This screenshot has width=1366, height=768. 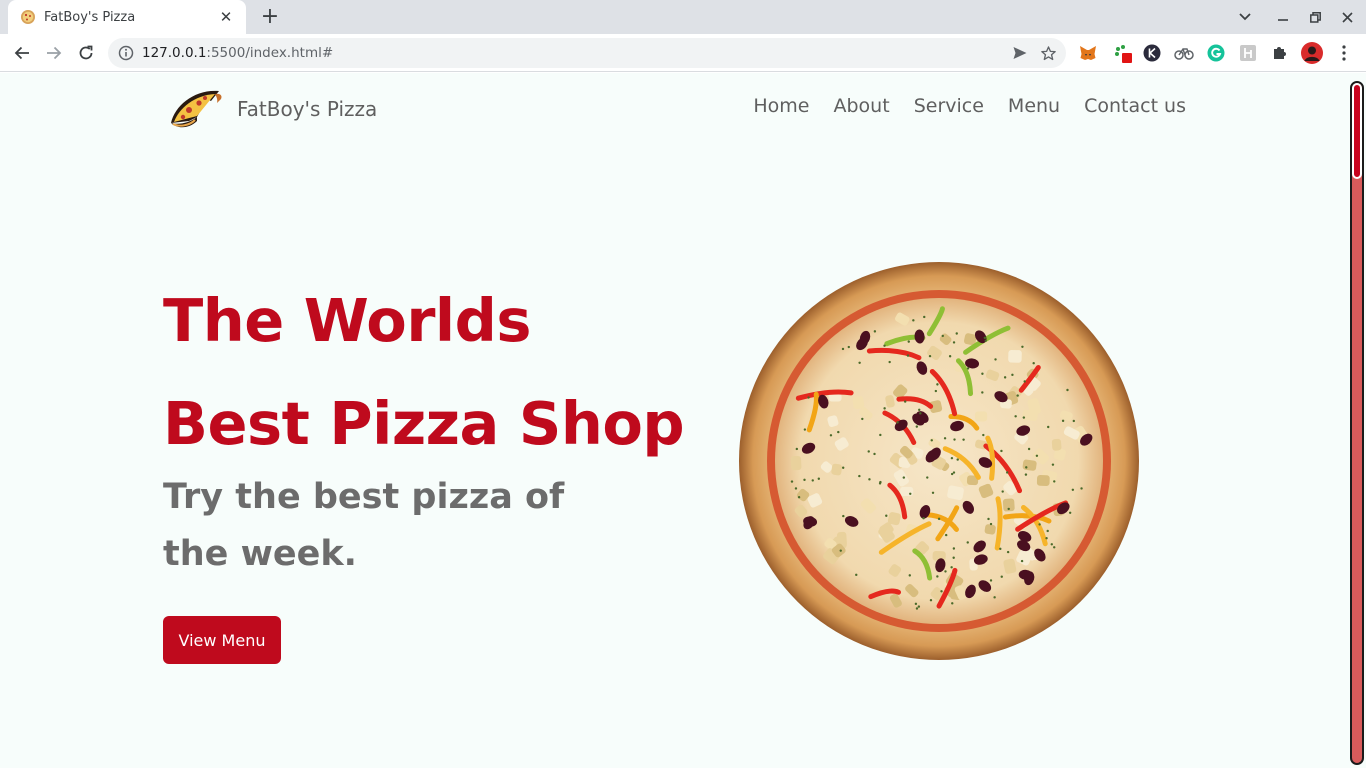 What do you see at coordinates (86, 53) in the screenshot?
I see `reload-icon` at bounding box center [86, 53].